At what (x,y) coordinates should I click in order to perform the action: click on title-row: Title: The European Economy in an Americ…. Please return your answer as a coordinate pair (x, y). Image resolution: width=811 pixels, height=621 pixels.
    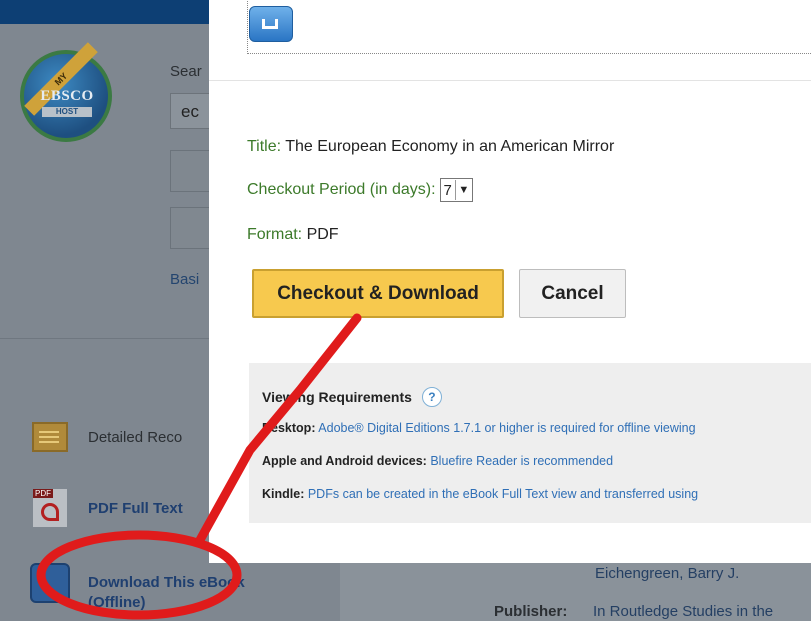
    Looking at the image, I should click on (430, 147).